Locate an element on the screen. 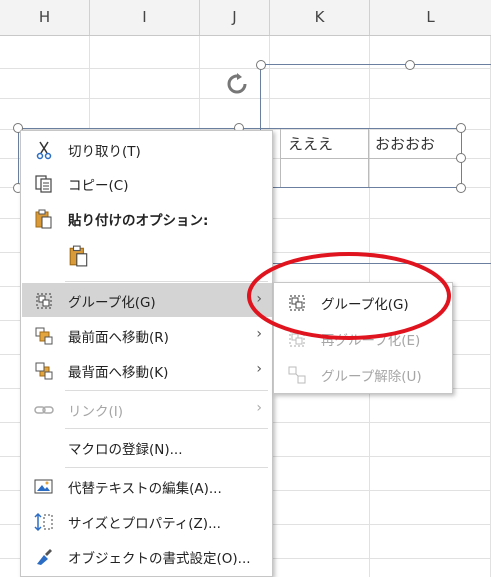 This screenshot has width=491, height=577. format-object-icon is located at coordinates (44, 557).